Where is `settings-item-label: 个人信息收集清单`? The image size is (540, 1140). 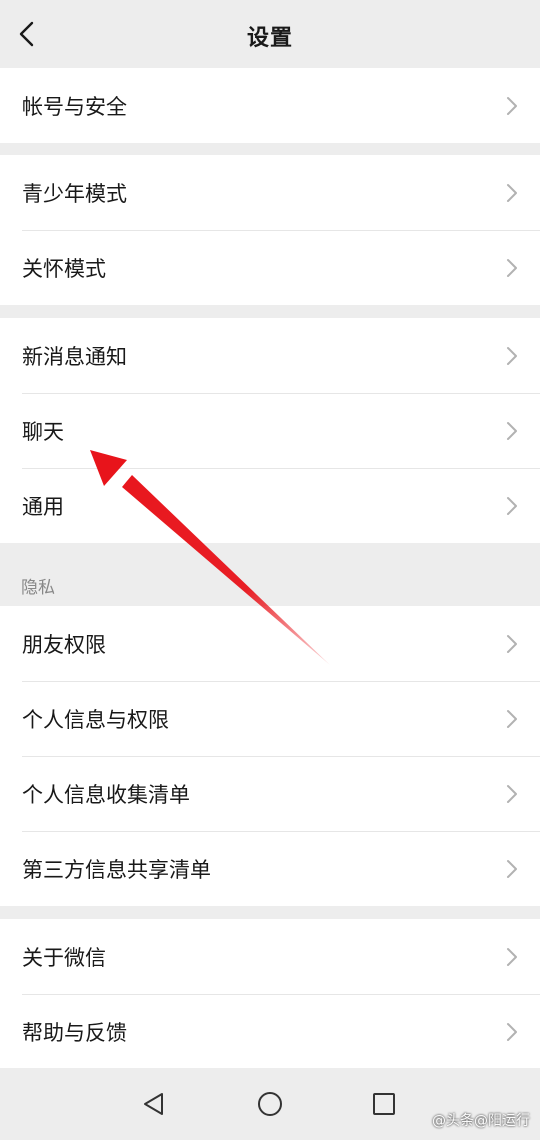
settings-item-label: 个人信息收集清单 is located at coordinates (106, 794).